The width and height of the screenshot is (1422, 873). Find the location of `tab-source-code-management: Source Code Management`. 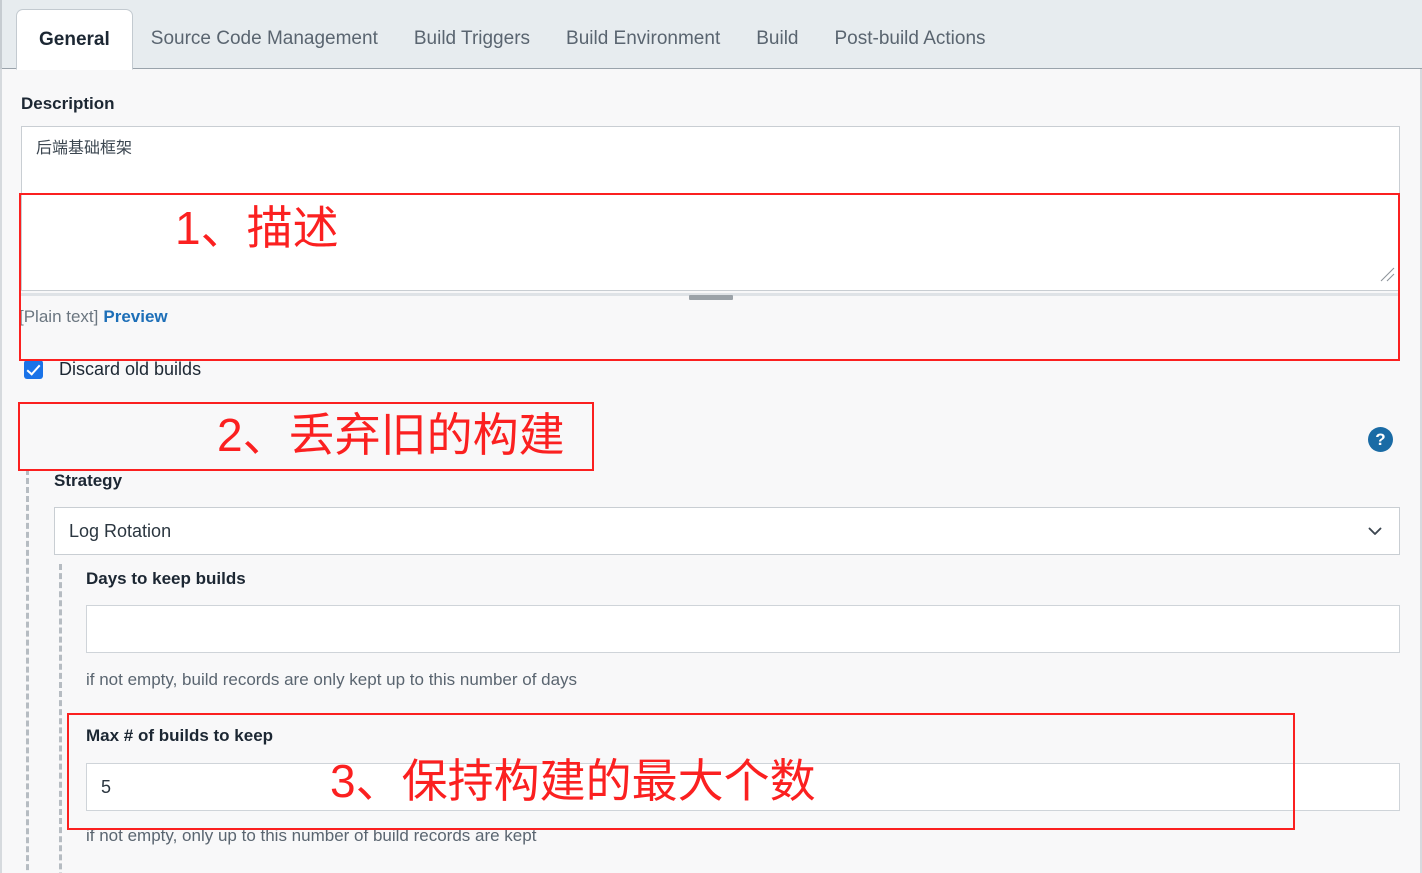

tab-source-code-management: Source Code Management is located at coordinates (264, 38).